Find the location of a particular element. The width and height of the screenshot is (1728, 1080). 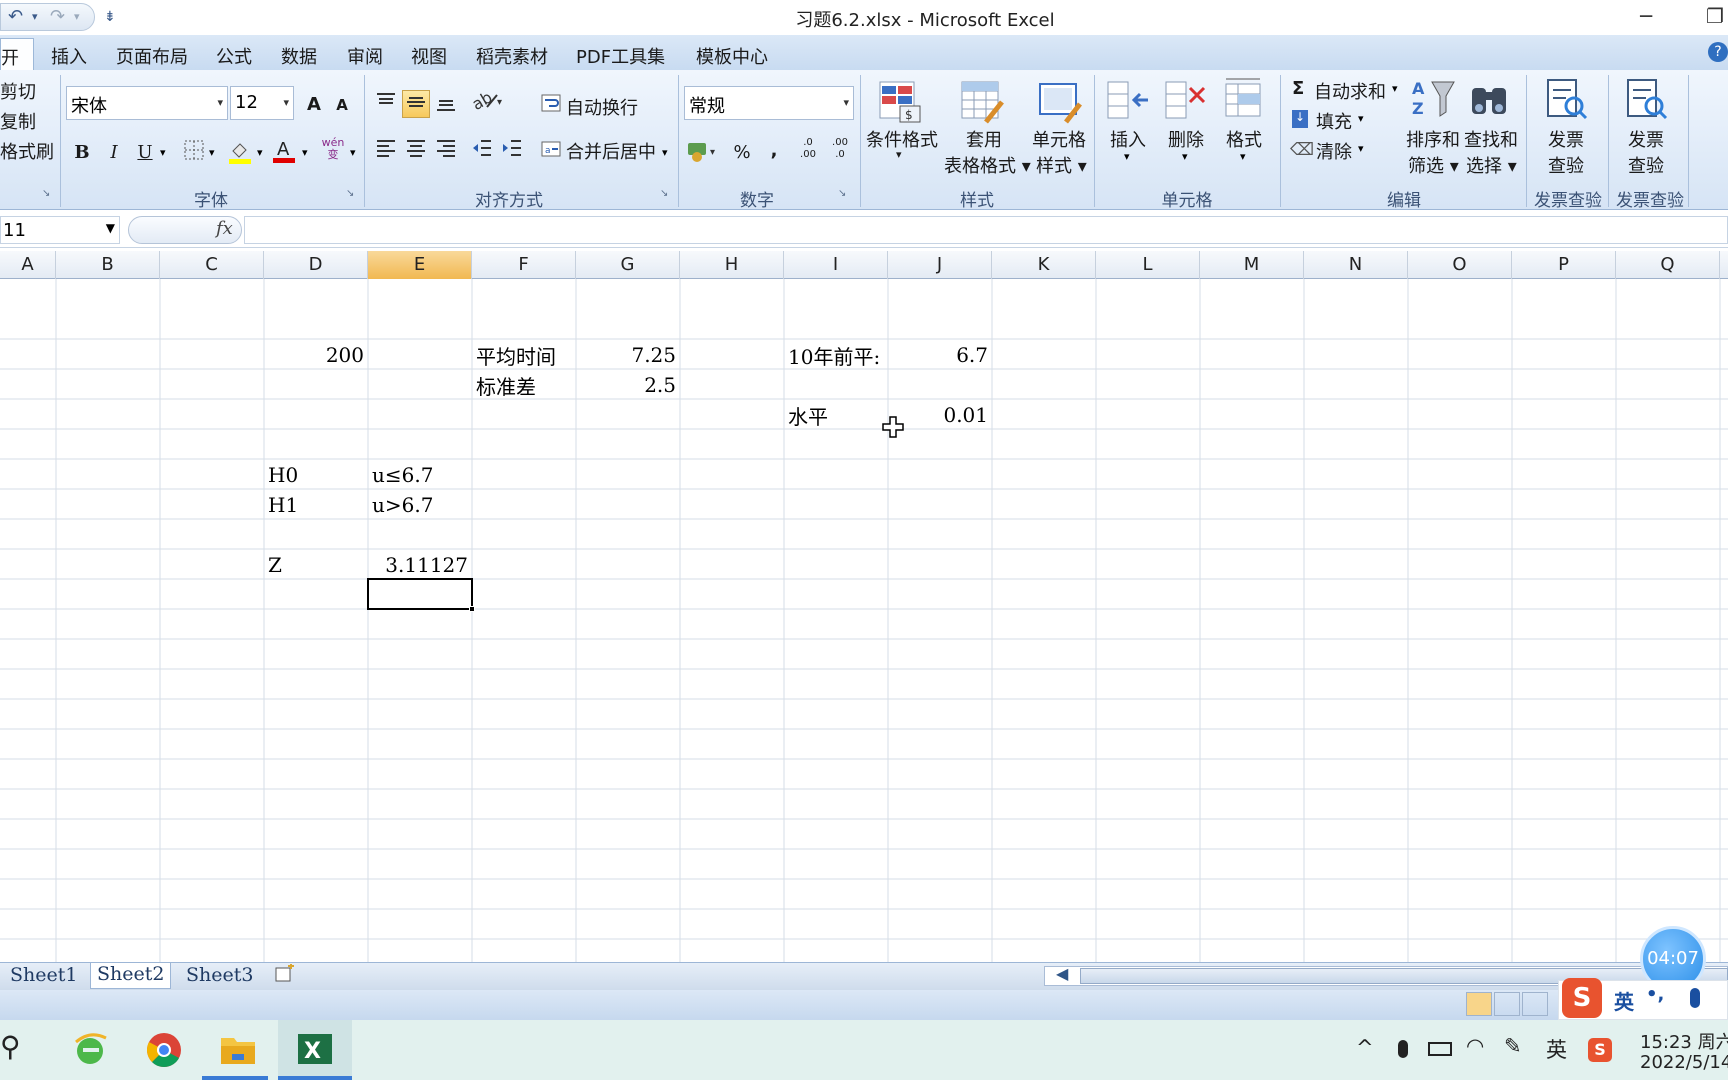

formula-input is located at coordinates (986, 230).